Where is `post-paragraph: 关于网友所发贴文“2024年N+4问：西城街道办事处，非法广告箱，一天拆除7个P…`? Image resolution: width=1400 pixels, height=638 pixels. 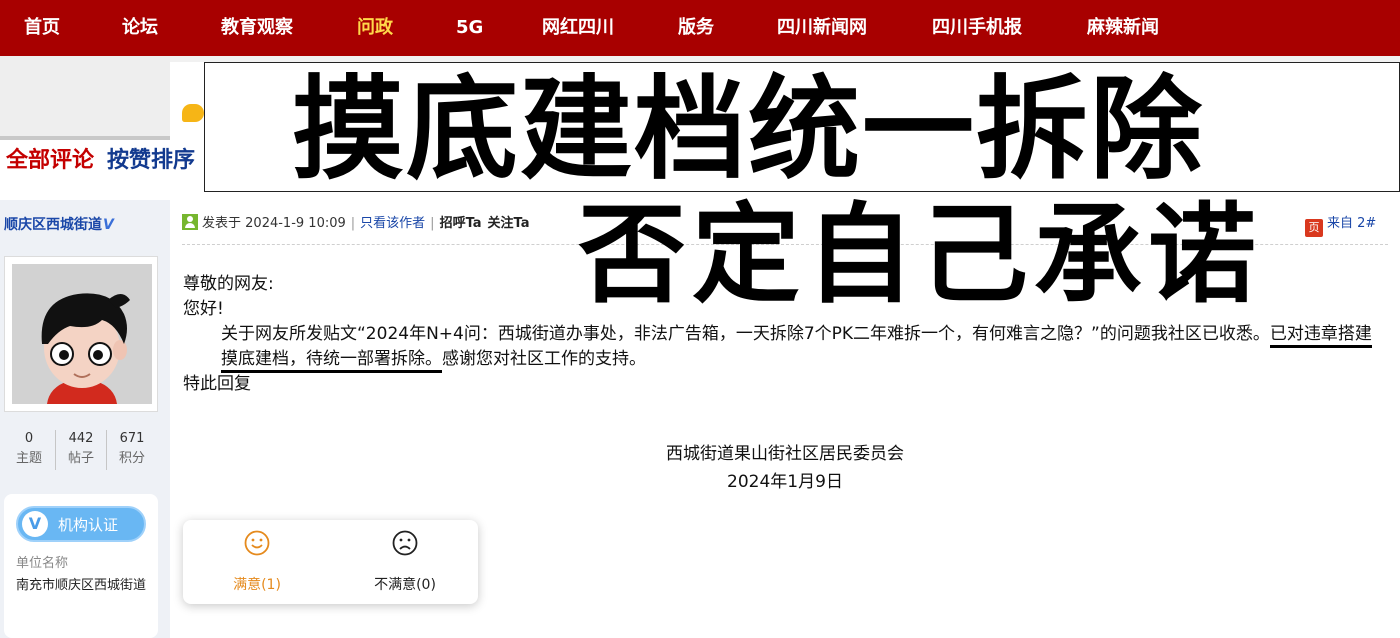
post-paragraph: 关于网友所发贴文“2024年N+4问：西城街道办事处，非法广告箱，一天拆除7个P… is located at coordinates (783, 347).